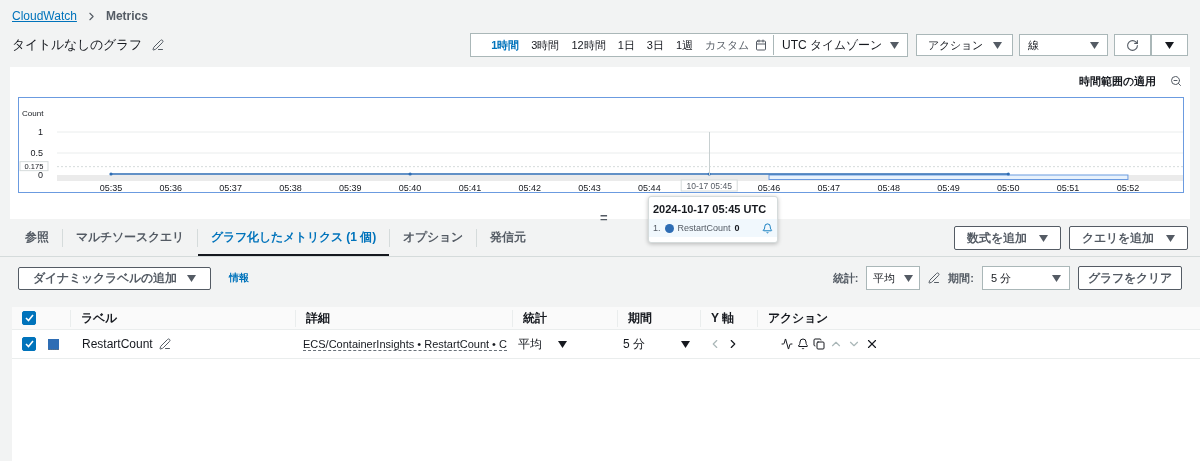  Describe the element at coordinates (964, 45) in the screenshot. I see `actions-dropdown: アクション` at that location.